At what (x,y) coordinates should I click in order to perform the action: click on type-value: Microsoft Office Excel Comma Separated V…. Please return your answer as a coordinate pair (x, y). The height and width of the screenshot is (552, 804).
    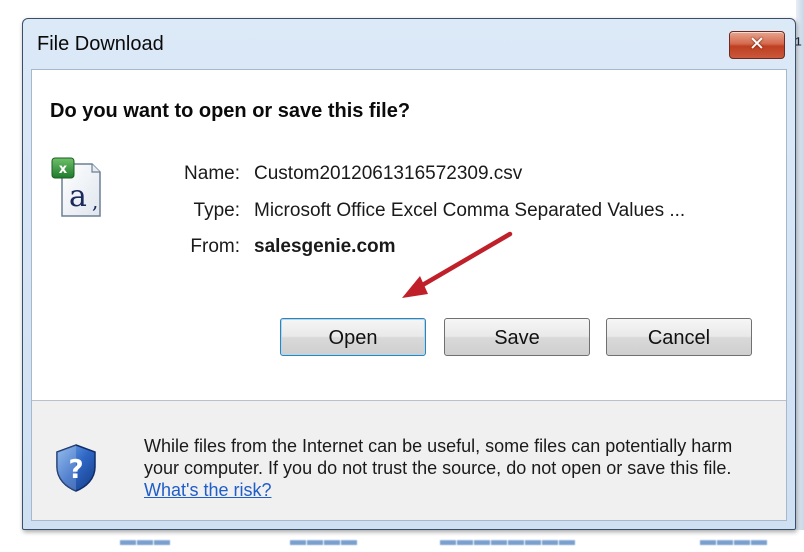
    Looking at the image, I should click on (470, 210).